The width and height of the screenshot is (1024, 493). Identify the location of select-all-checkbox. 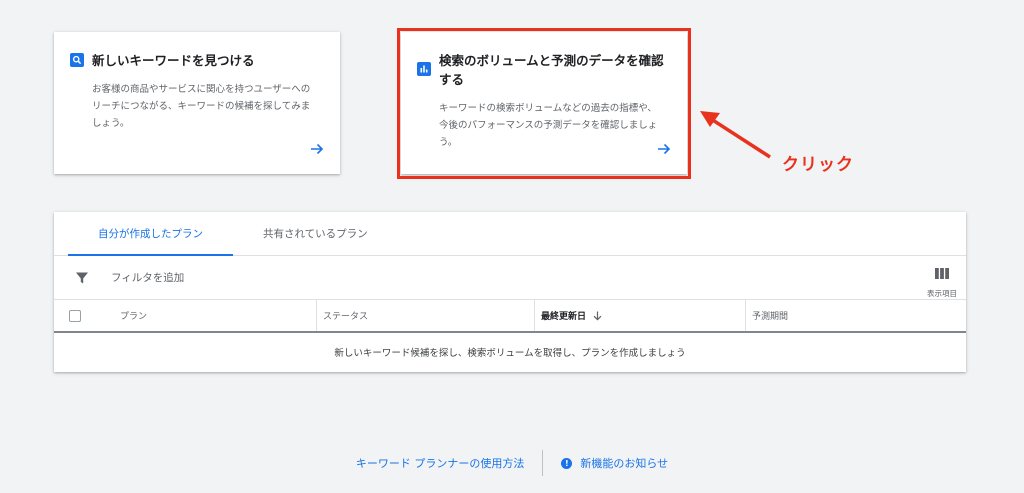
(75, 315).